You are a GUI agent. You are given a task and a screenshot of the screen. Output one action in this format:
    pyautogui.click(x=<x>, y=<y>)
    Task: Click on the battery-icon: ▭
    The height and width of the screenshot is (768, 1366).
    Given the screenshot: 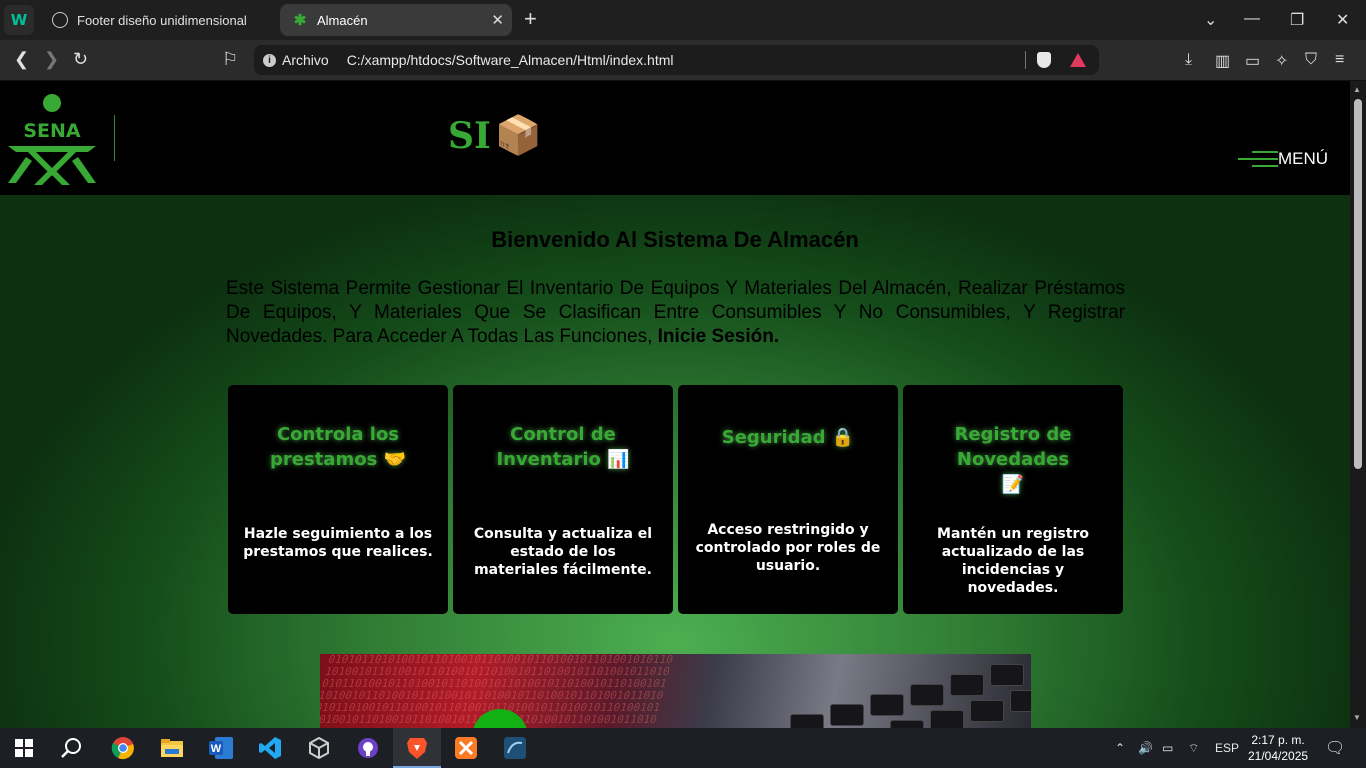 What is the action you would take?
    pyautogui.click(x=1167, y=748)
    